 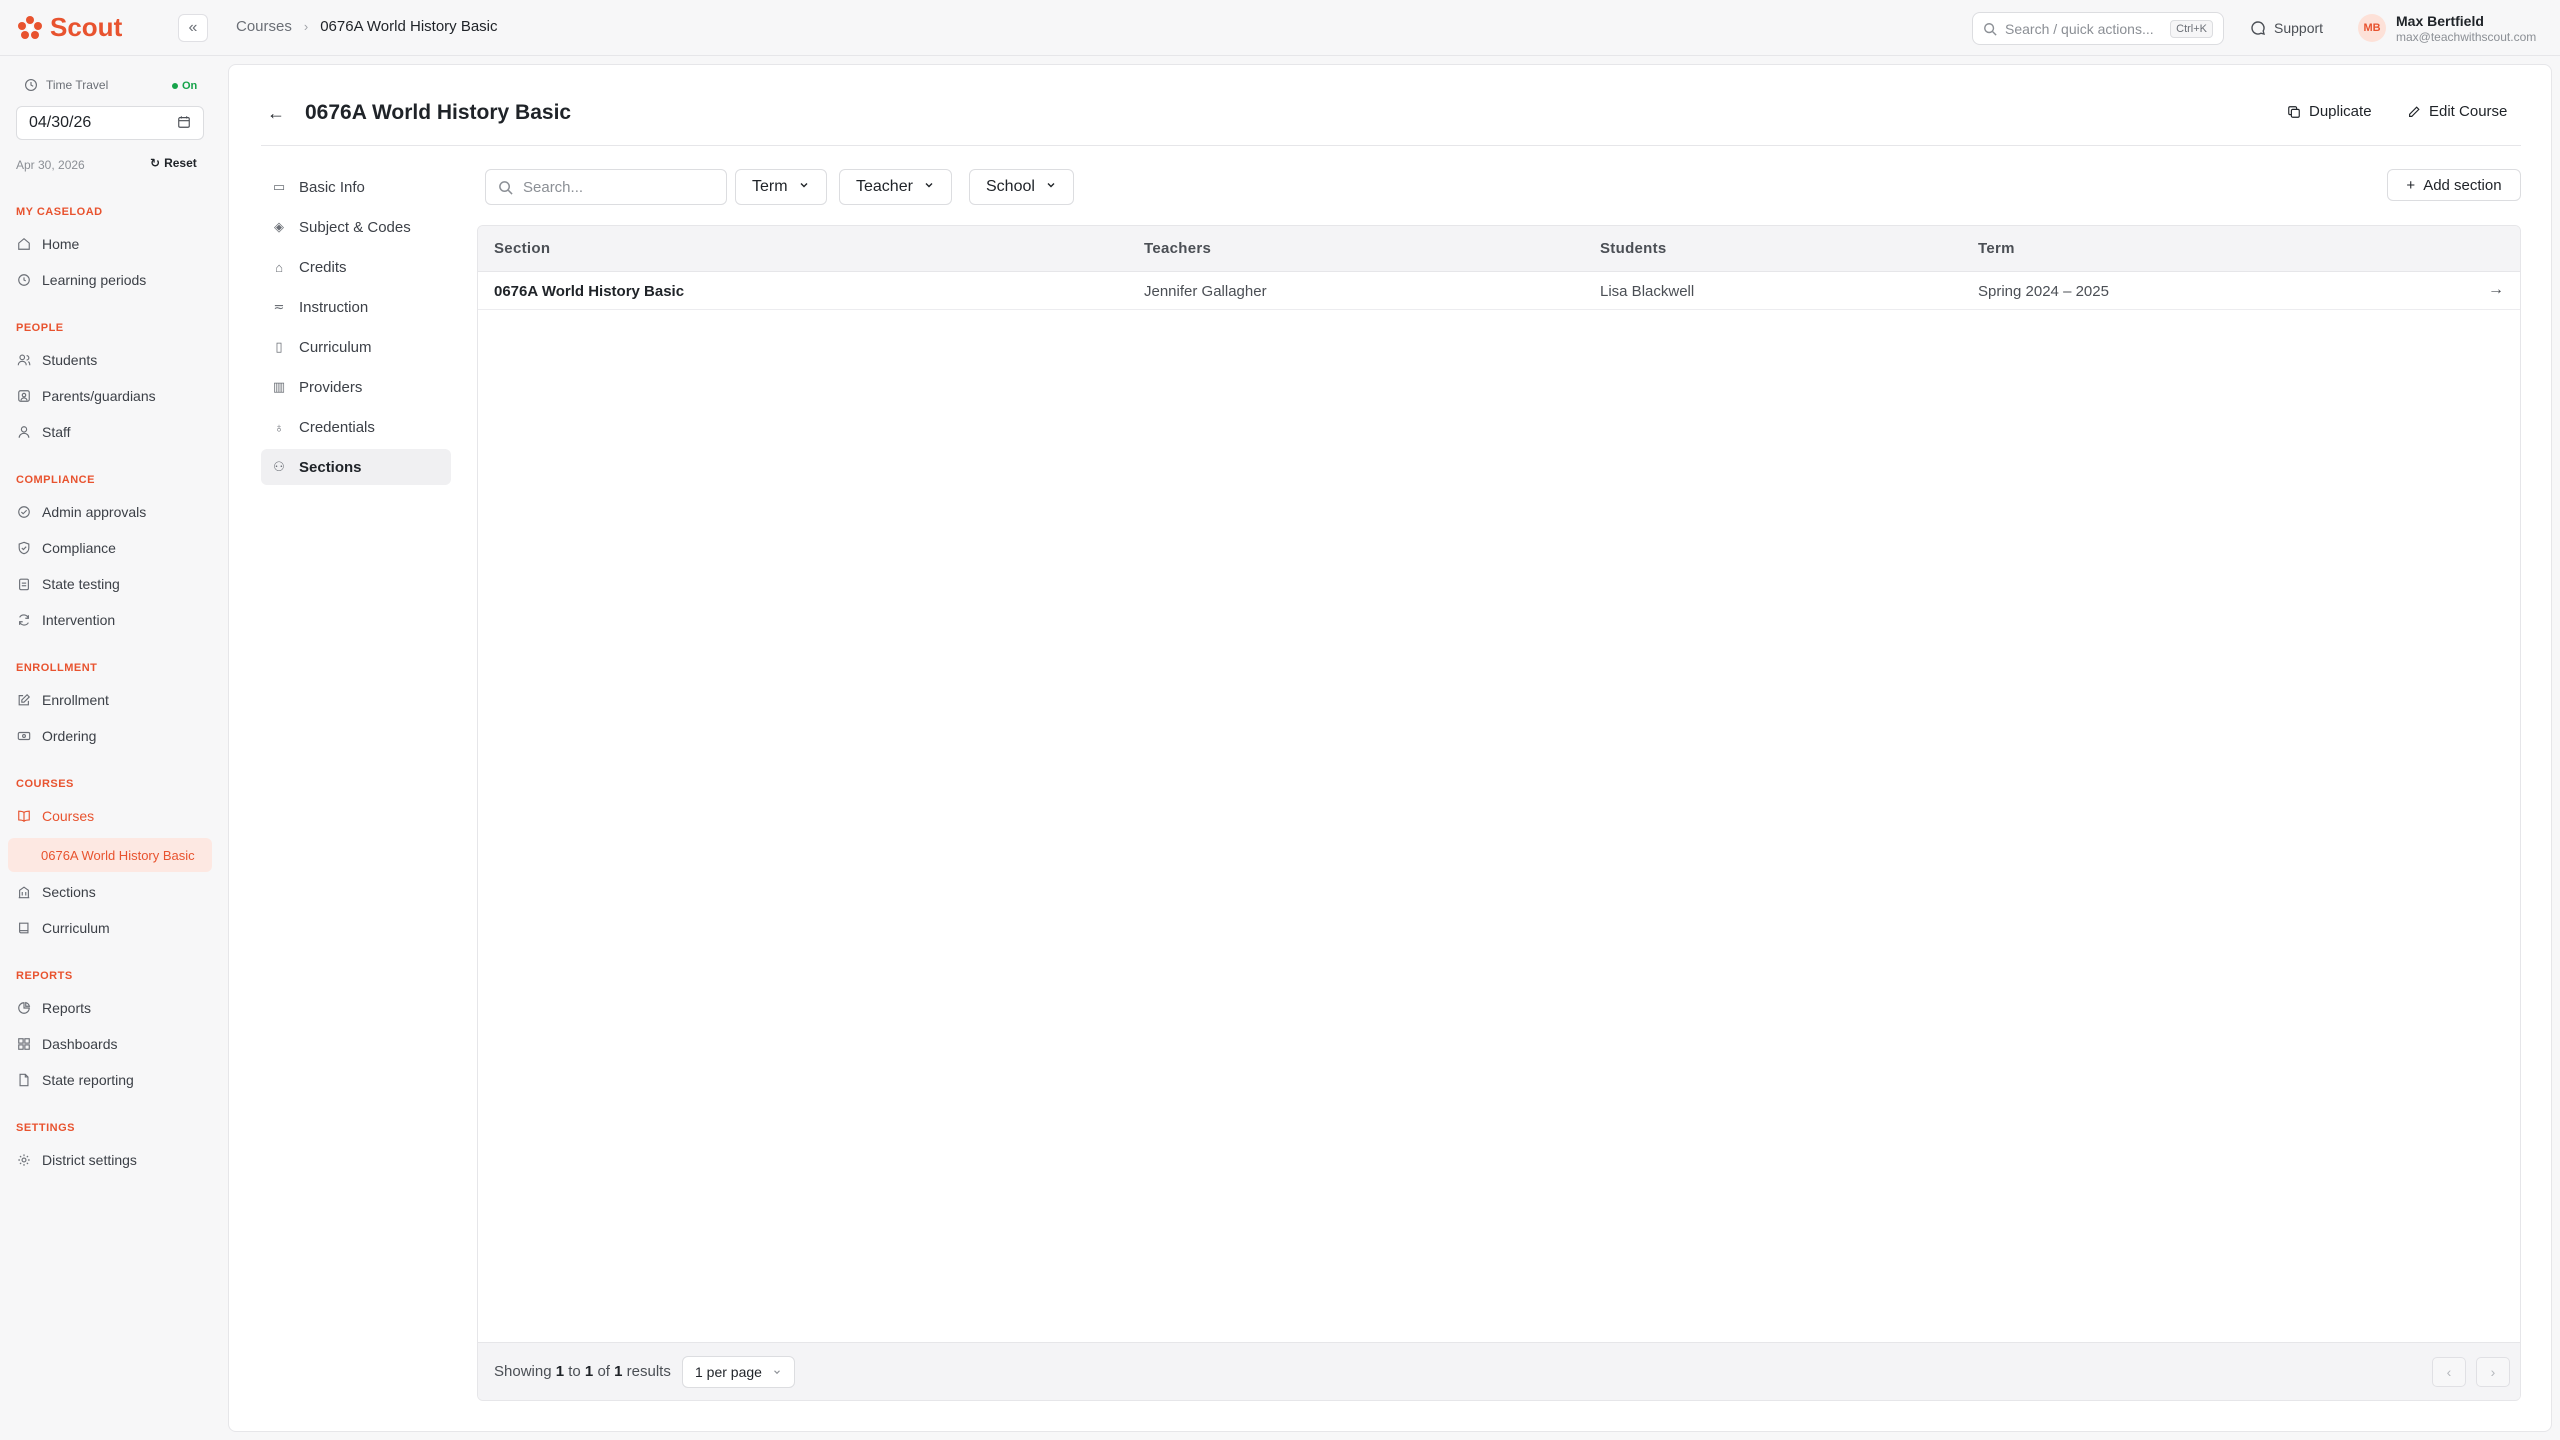 I want to click on sidebar-item-label: Staff, so click(x=56, y=432).